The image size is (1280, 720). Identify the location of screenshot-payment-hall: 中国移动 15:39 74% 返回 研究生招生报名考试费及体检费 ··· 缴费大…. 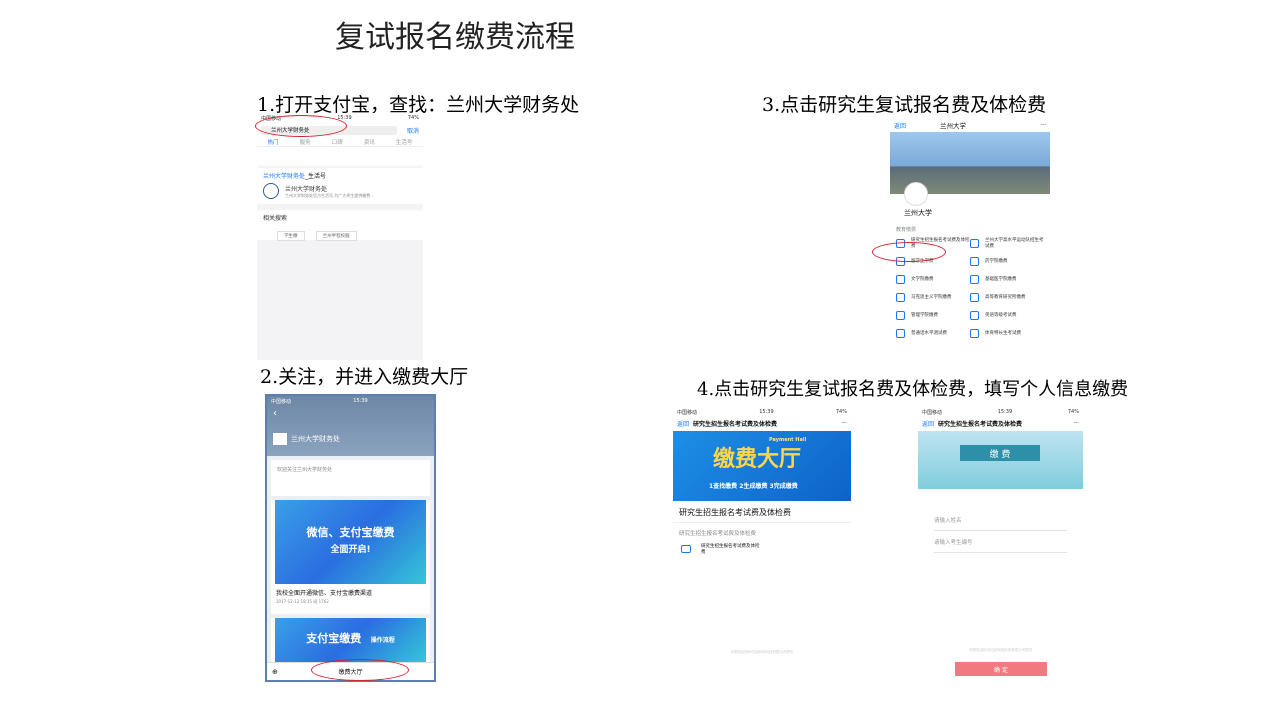
(762, 533).